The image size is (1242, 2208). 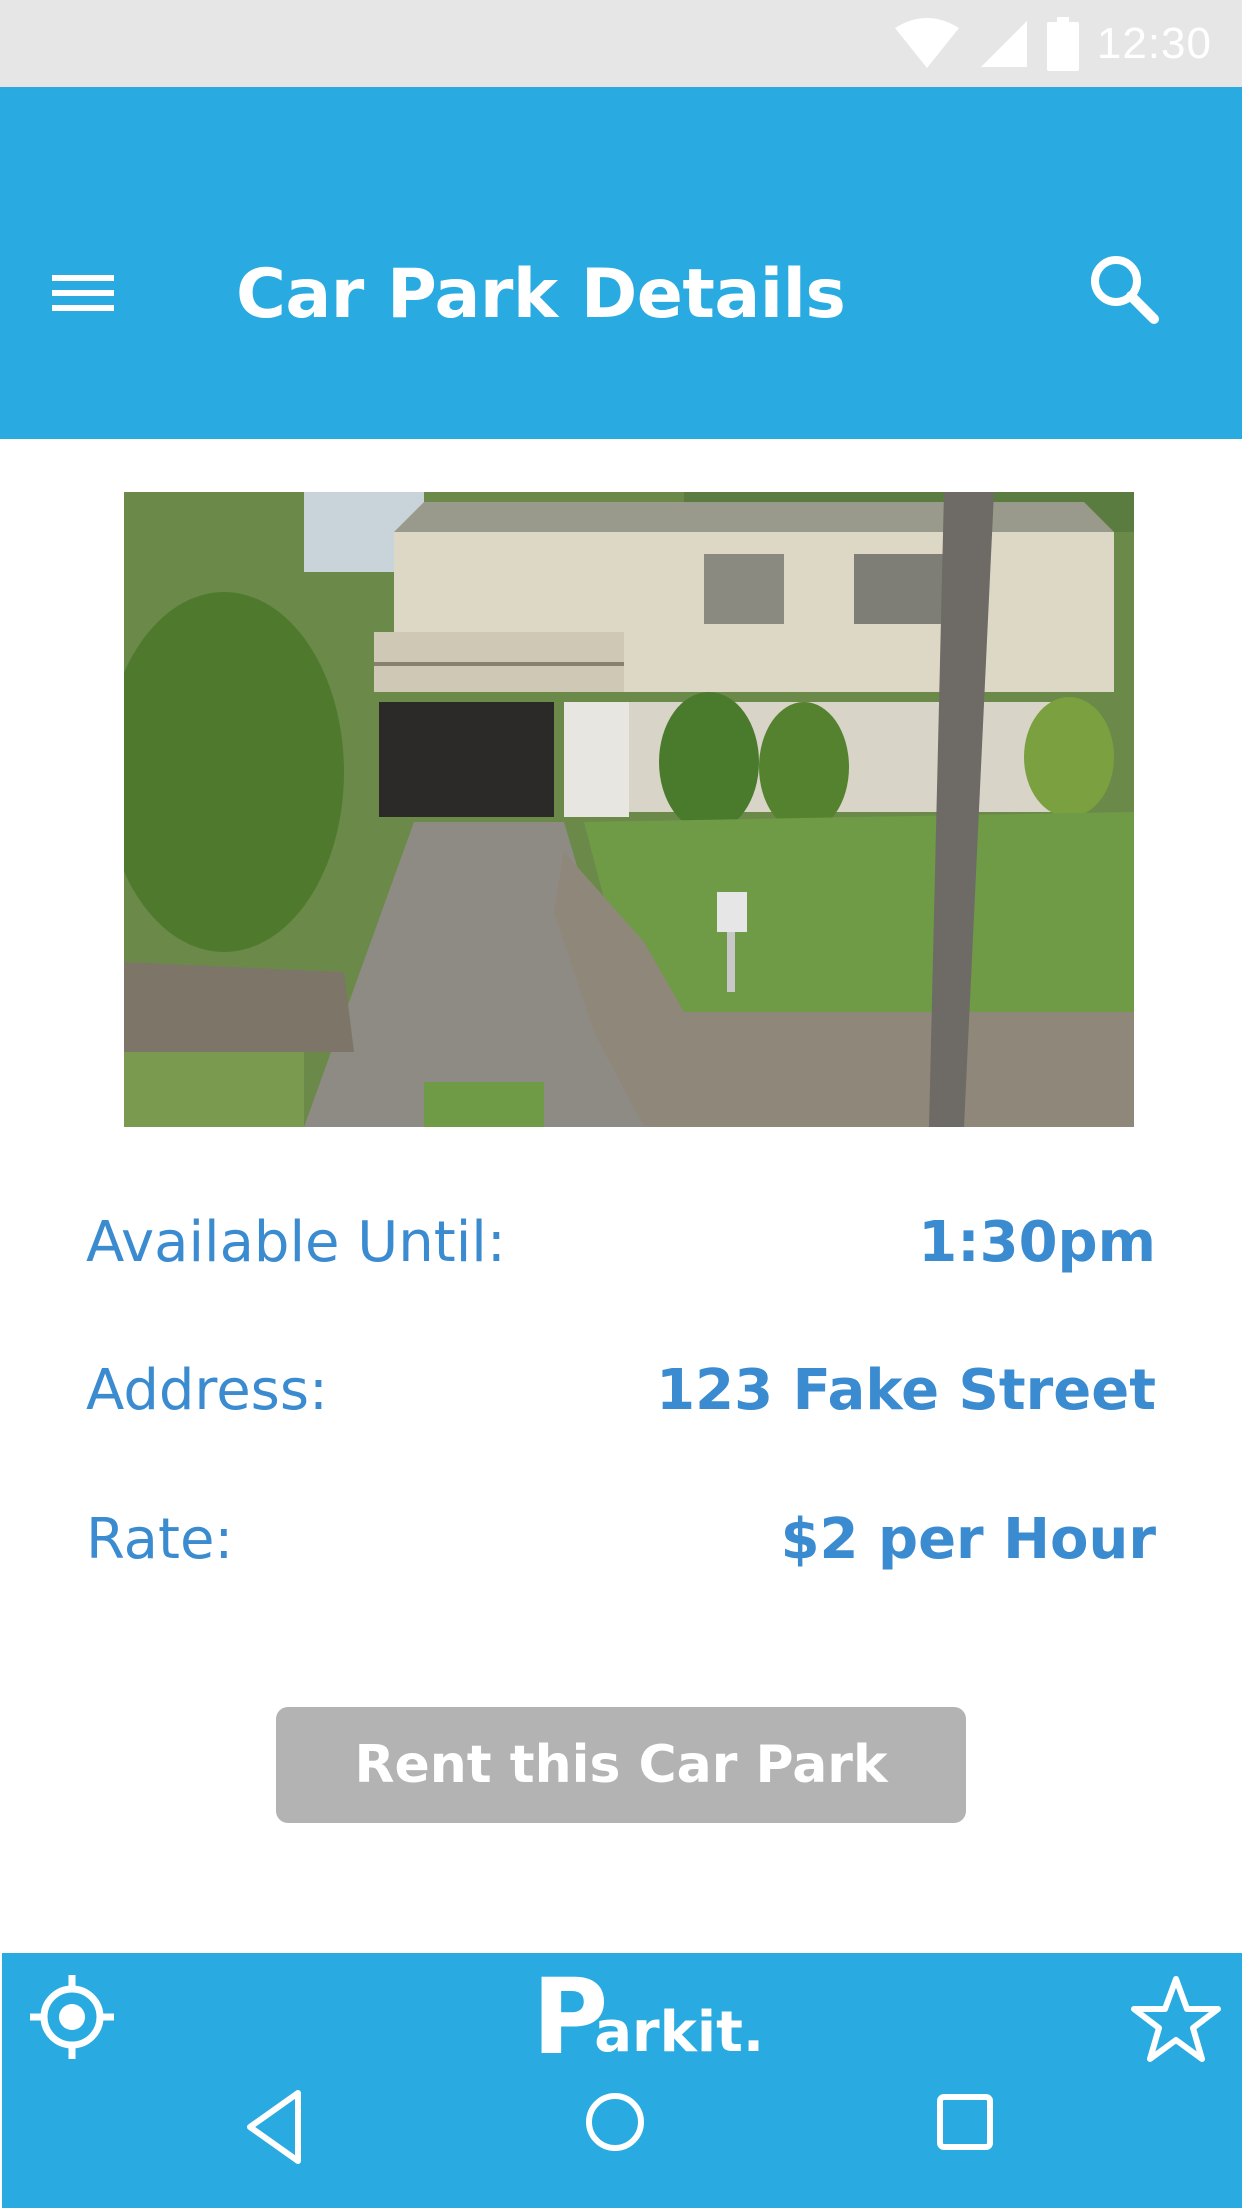 I want to click on logo-rest: arkit., so click(x=679, y=2032).